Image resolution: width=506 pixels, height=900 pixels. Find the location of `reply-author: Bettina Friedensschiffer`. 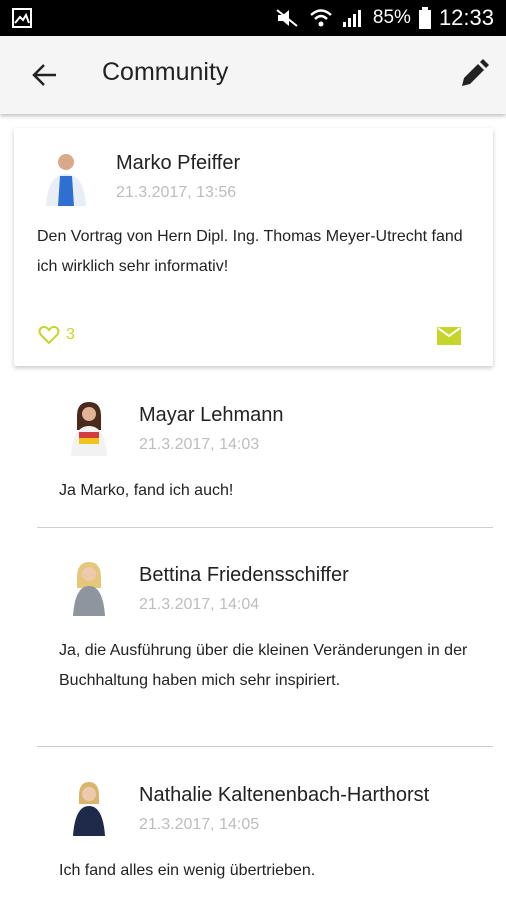

reply-author: Bettina Friedensschiffer is located at coordinates (244, 575).